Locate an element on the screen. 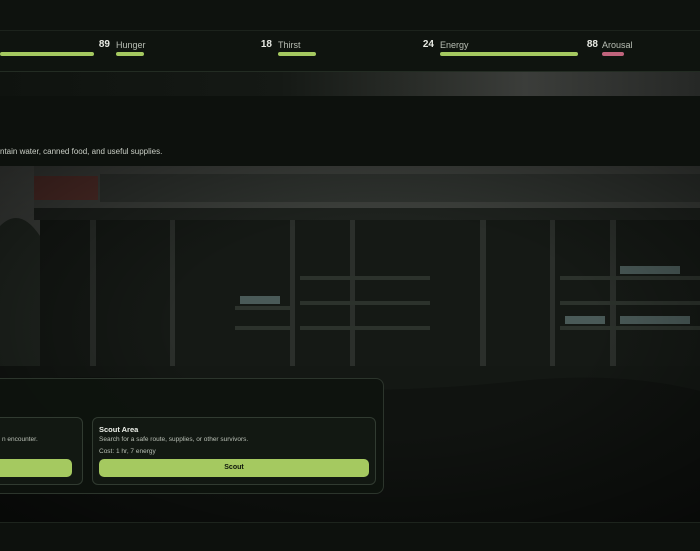  stat-arousal-bar is located at coordinates (613, 54).